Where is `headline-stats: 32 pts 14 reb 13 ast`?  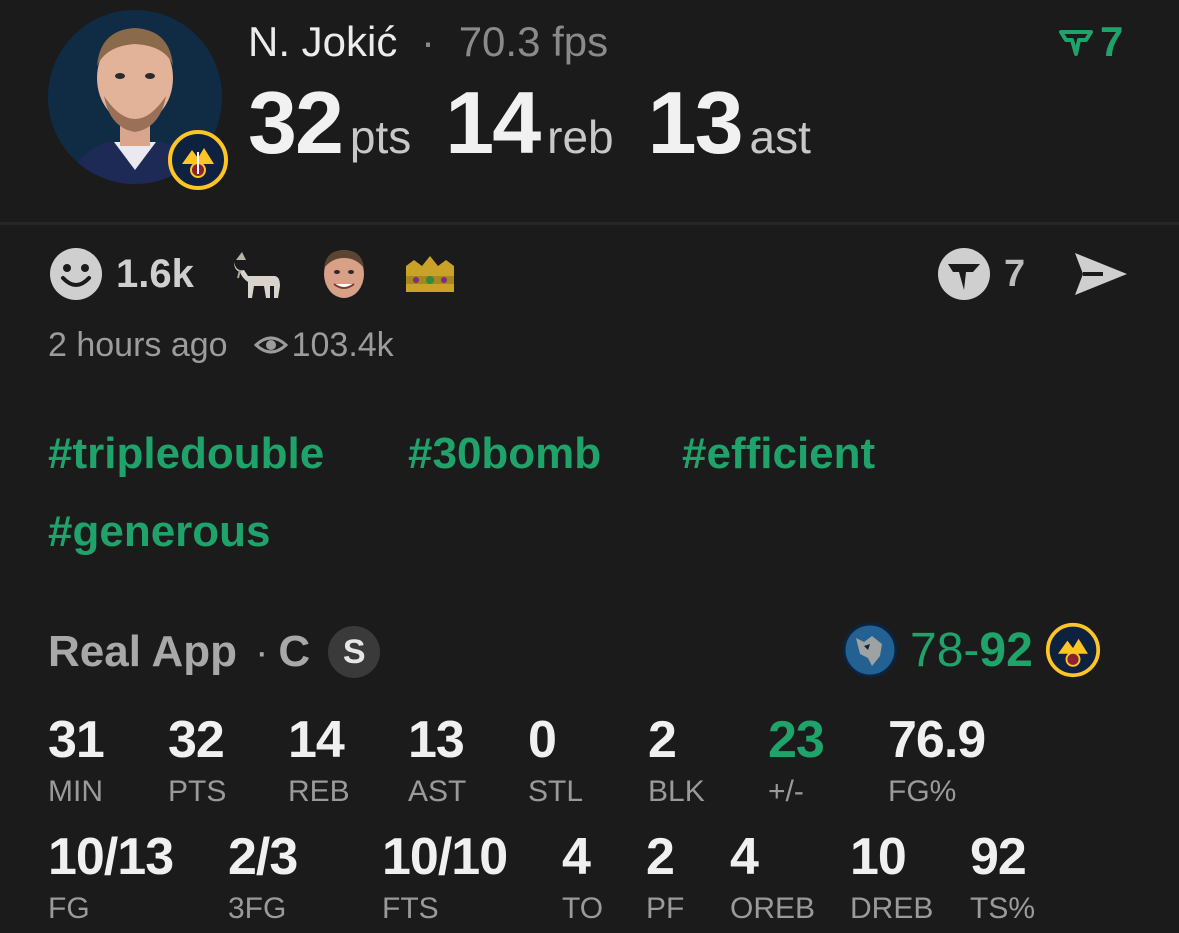 headline-stats: 32 pts 14 reb 13 ast is located at coordinates (546, 136).